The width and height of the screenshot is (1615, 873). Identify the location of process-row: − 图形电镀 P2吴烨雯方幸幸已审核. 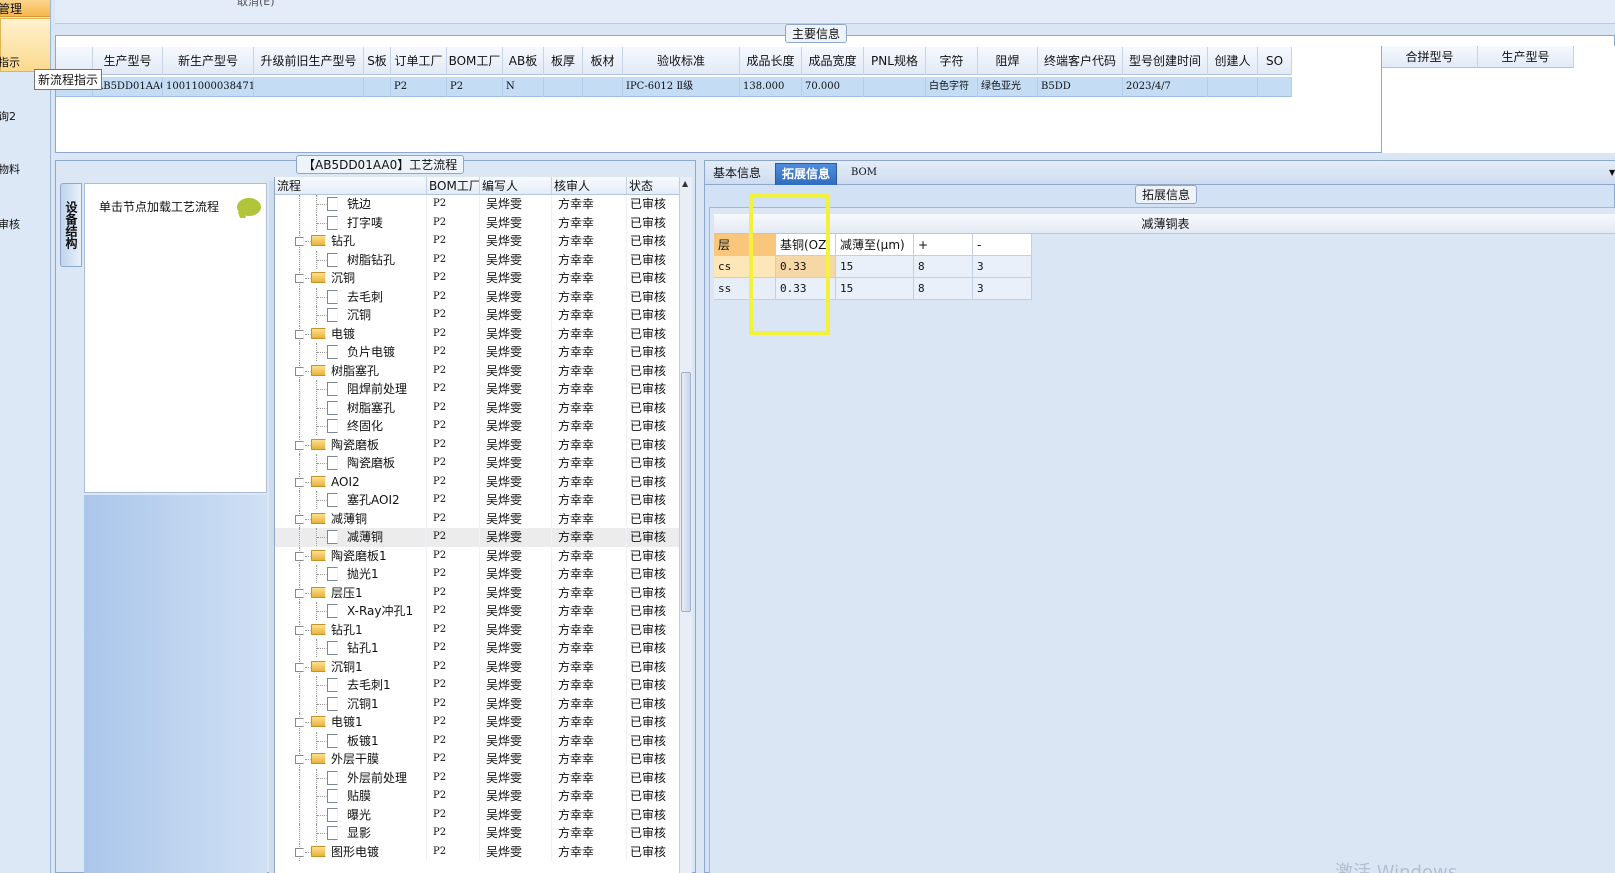
(477, 852).